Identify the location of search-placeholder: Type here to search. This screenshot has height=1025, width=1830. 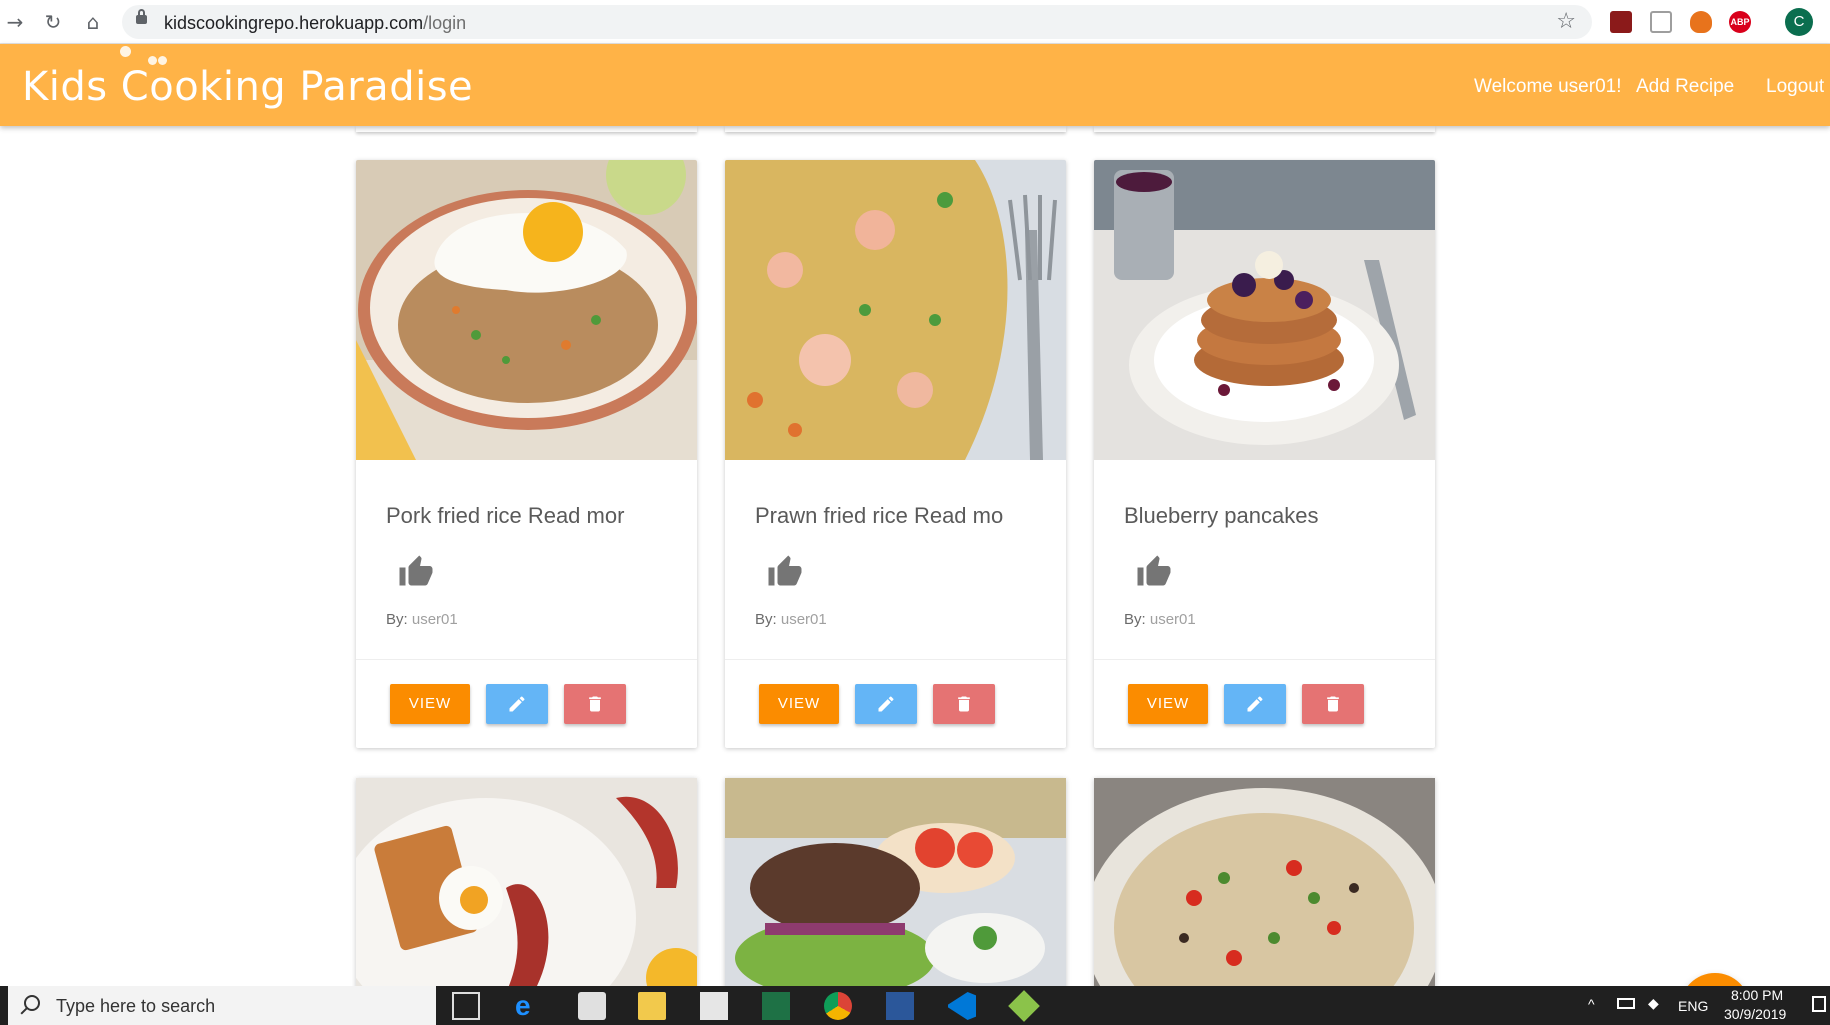
(136, 1006).